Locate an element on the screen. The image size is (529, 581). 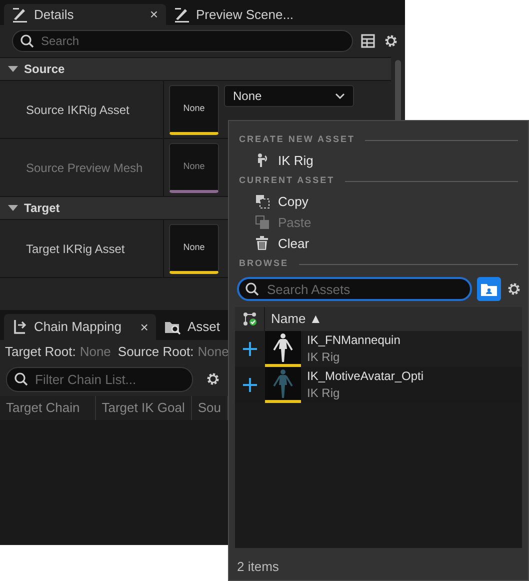
menu-section-heading: BROWSE is located at coordinates (378, 264).